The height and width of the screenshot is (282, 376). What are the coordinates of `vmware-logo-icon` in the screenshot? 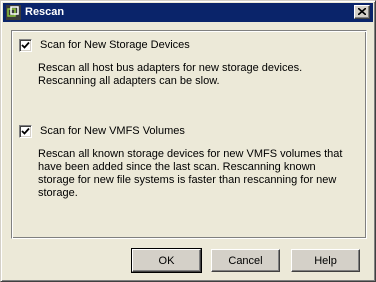 It's located at (13, 12).